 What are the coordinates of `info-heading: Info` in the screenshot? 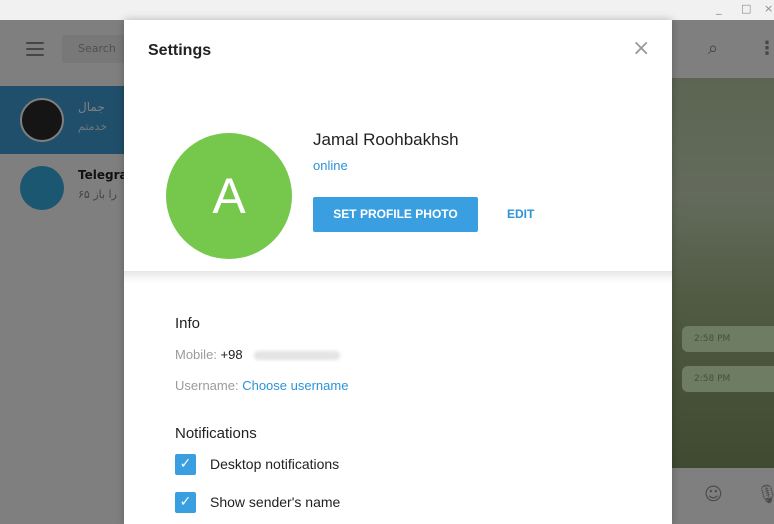 It's located at (188, 323).